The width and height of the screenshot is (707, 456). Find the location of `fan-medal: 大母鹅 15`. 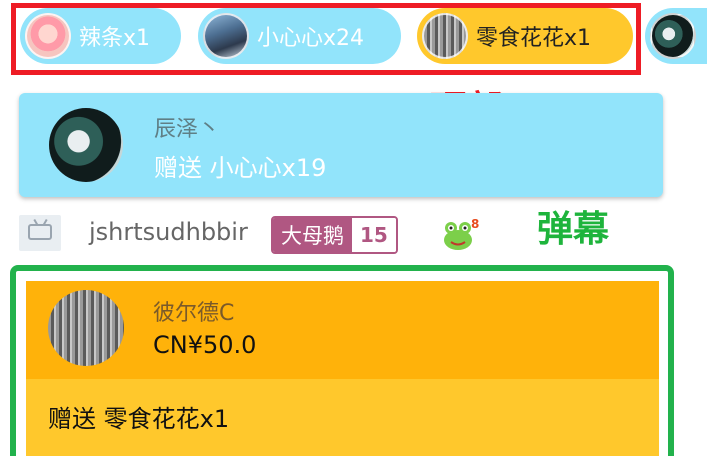

fan-medal: 大母鹅 15 is located at coordinates (334, 235).